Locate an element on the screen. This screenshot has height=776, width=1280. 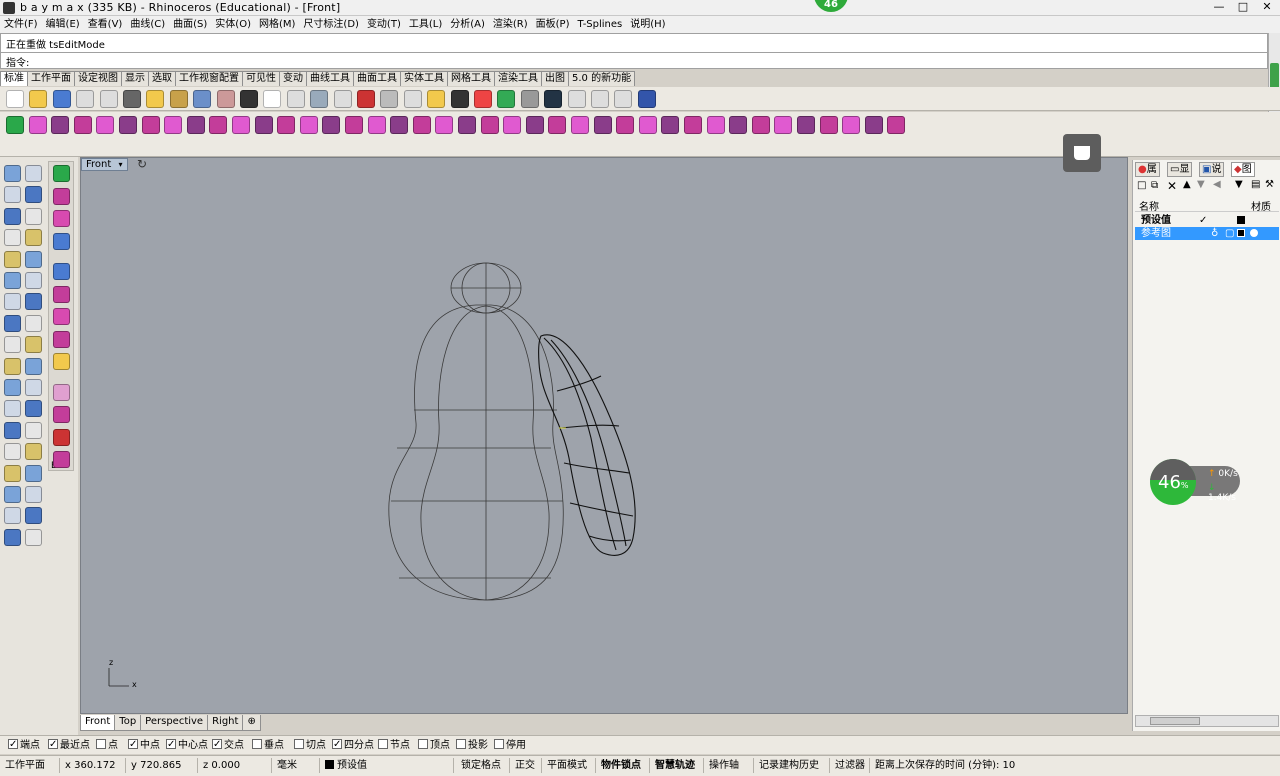
menu-item-14: 说明(H) is located at coordinates (647, 24).